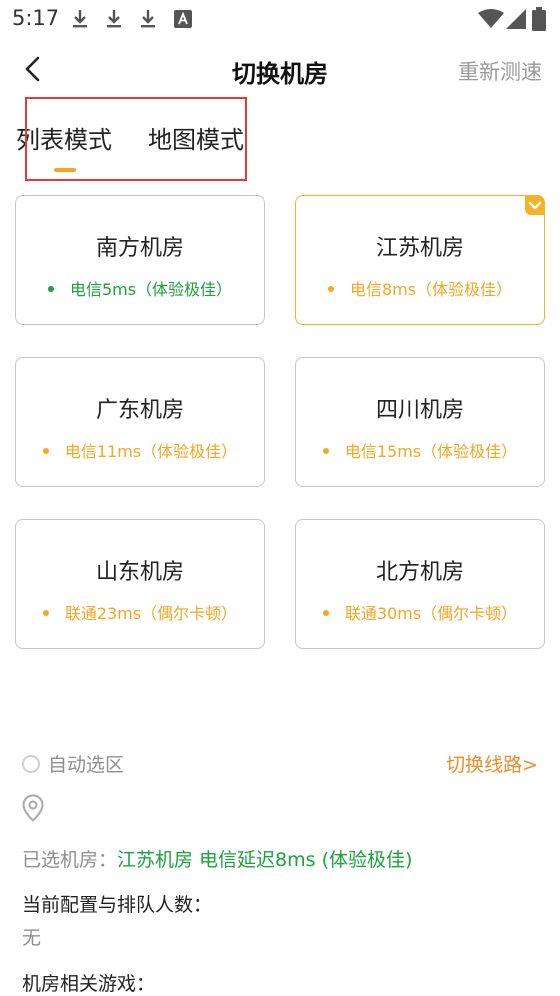 The height and width of the screenshot is (996, 560). Describe the element at coordinates (33, 808) in the screenshot. I see `location-pin-icon` at that location.